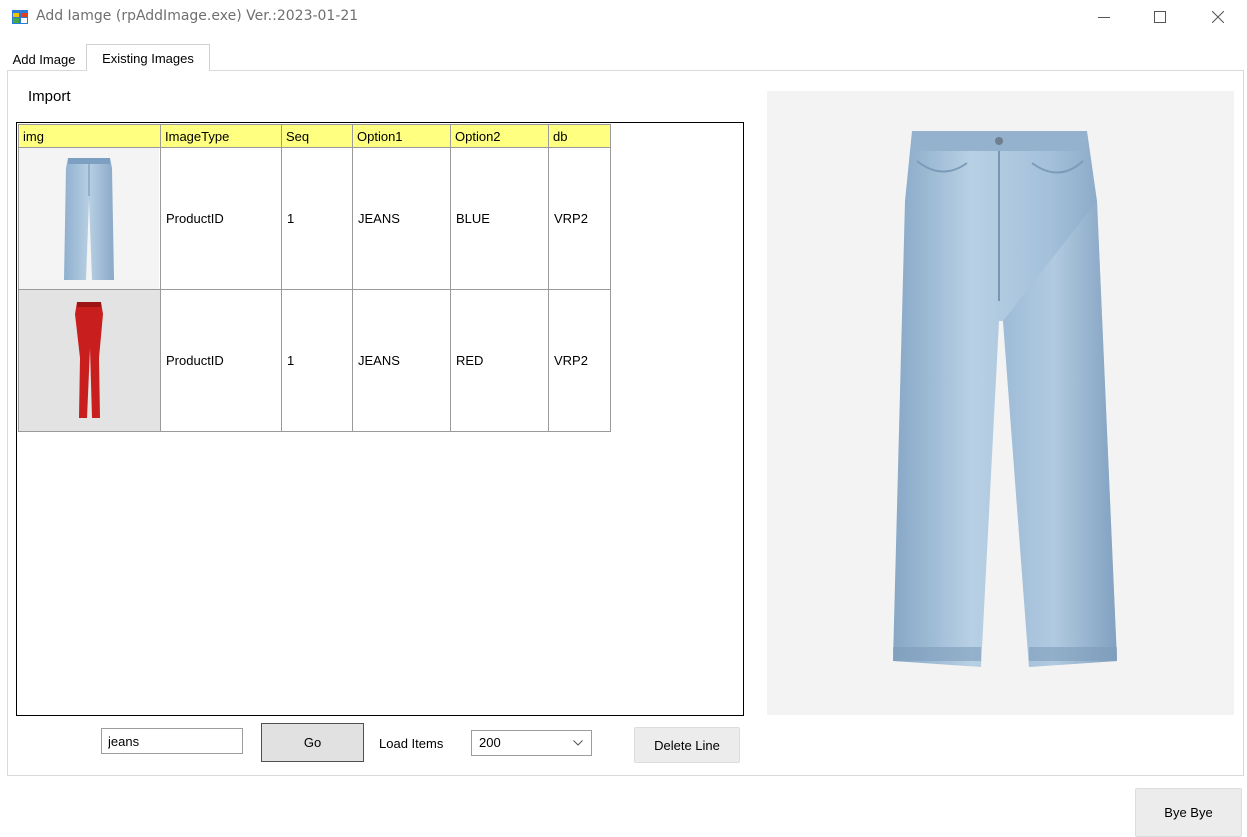  Describe the element at coordinates (20, 17) in the screenshot. I see `app-window-icon` at that location.